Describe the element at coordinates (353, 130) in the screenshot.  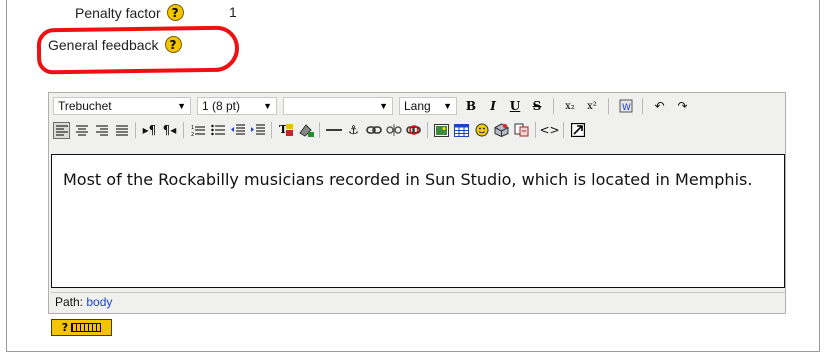
I see `anchor-icon: ⚓` at that location.